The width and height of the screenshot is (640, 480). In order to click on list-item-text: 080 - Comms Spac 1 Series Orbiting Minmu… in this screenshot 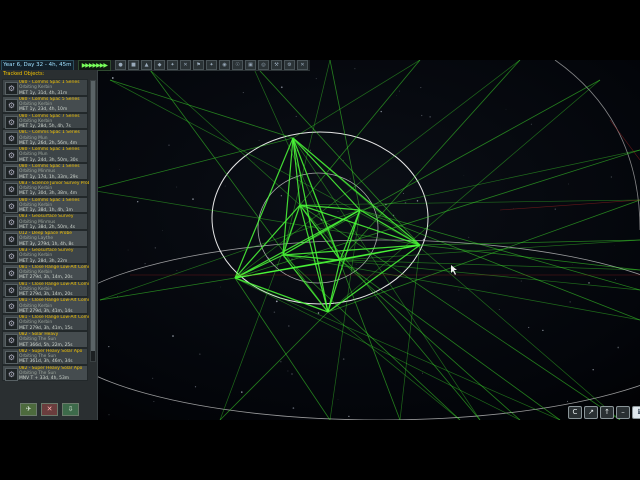, I will do `click(54, 172)`.